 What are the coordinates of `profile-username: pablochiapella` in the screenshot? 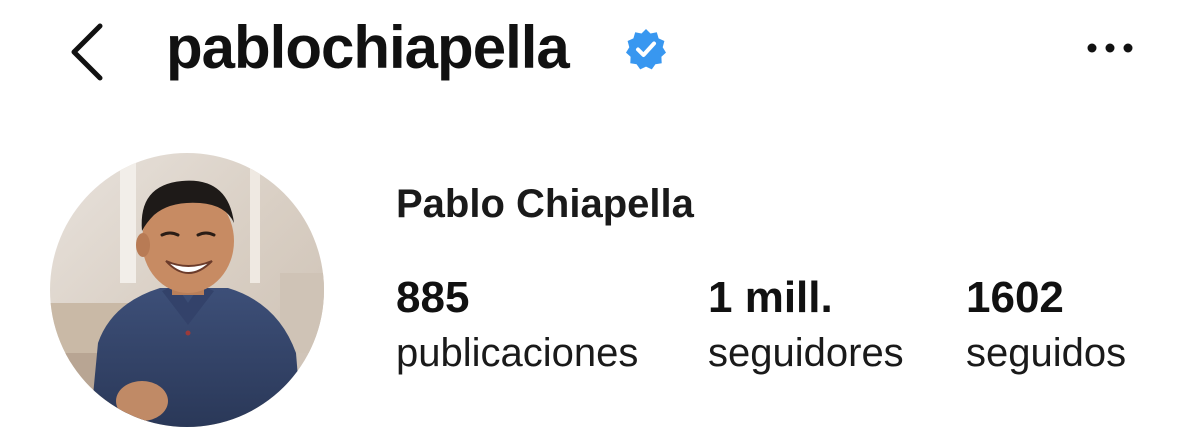 It's located at (368, 47).